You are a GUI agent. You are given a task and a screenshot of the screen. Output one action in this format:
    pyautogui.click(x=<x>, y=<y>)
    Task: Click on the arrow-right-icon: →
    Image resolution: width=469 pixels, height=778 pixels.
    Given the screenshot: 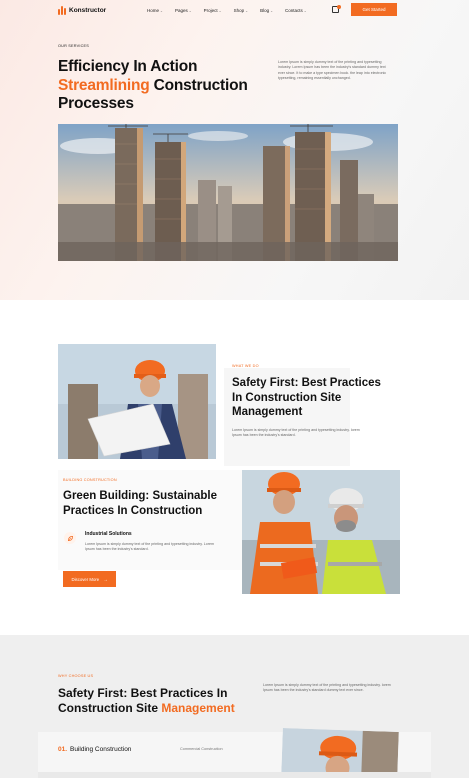 What is the action you would take?
    pyautogui.click(x=105, y=579)
    